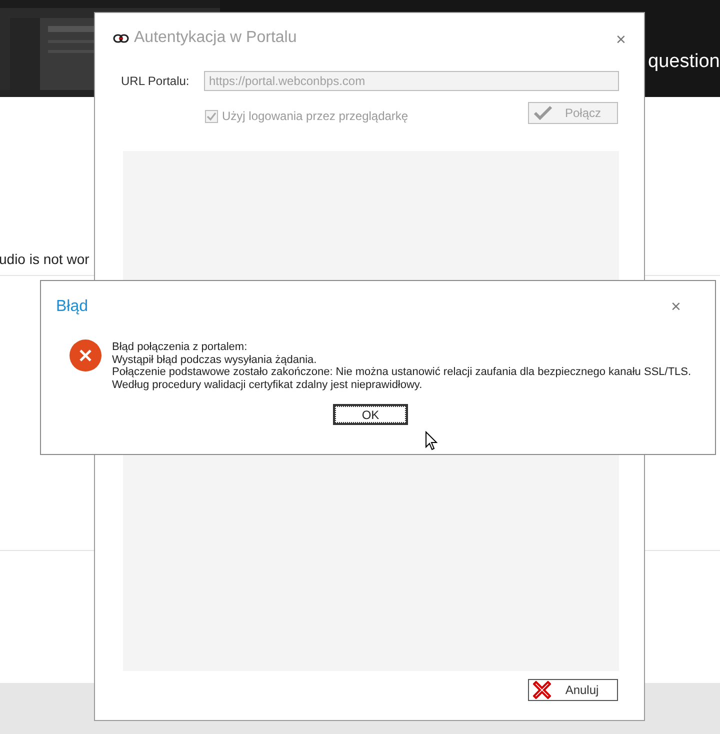  What do you see at coordinates (85, 355) in the screenshot?
I see `error-icon` at bounding box center [85, 355].